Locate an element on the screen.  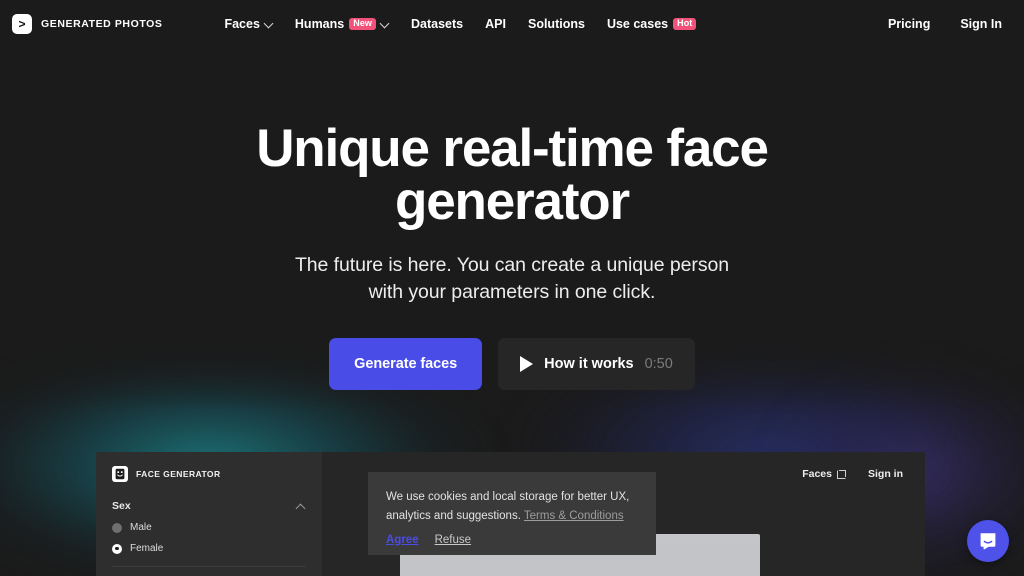
how-it-works-label: How it works is located at coordinates (589, 364).